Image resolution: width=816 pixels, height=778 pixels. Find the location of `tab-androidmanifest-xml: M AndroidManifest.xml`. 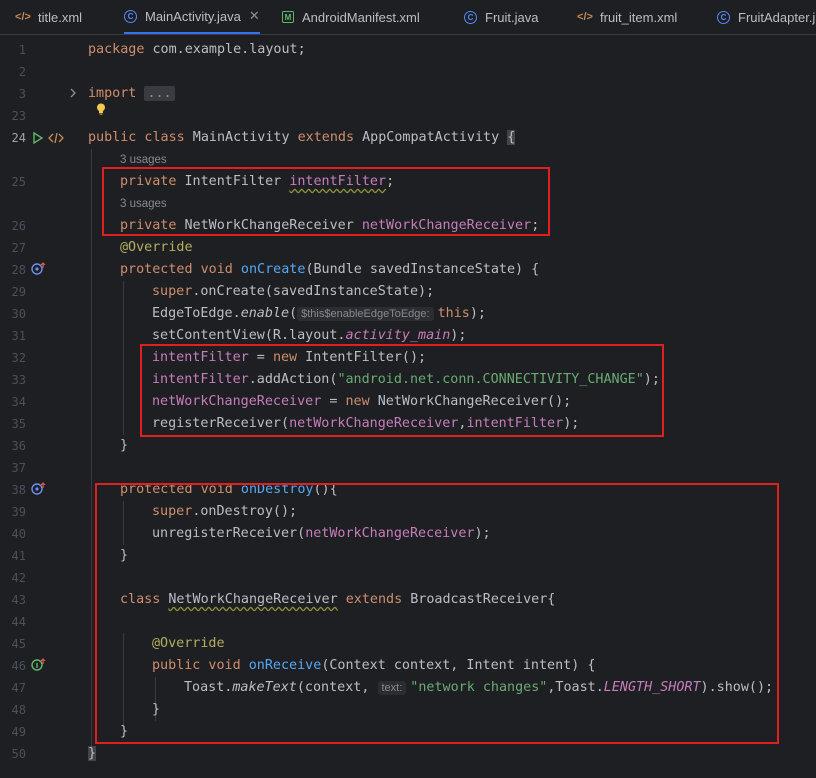

tab-androidmanifest-xml: M AndroidManifest.xml is located at coordinates (351, 17).